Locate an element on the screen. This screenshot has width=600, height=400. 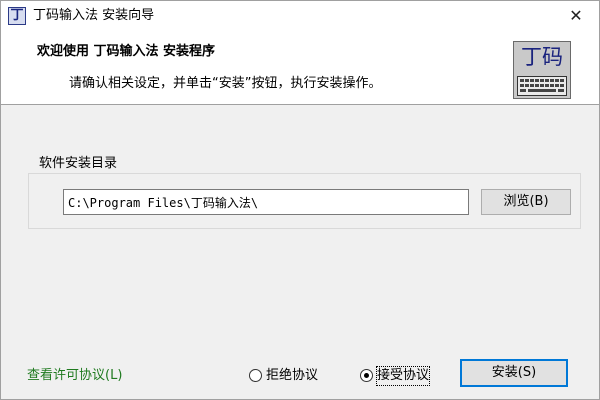
close-button: ✕ is located at coordinates (576, 16).